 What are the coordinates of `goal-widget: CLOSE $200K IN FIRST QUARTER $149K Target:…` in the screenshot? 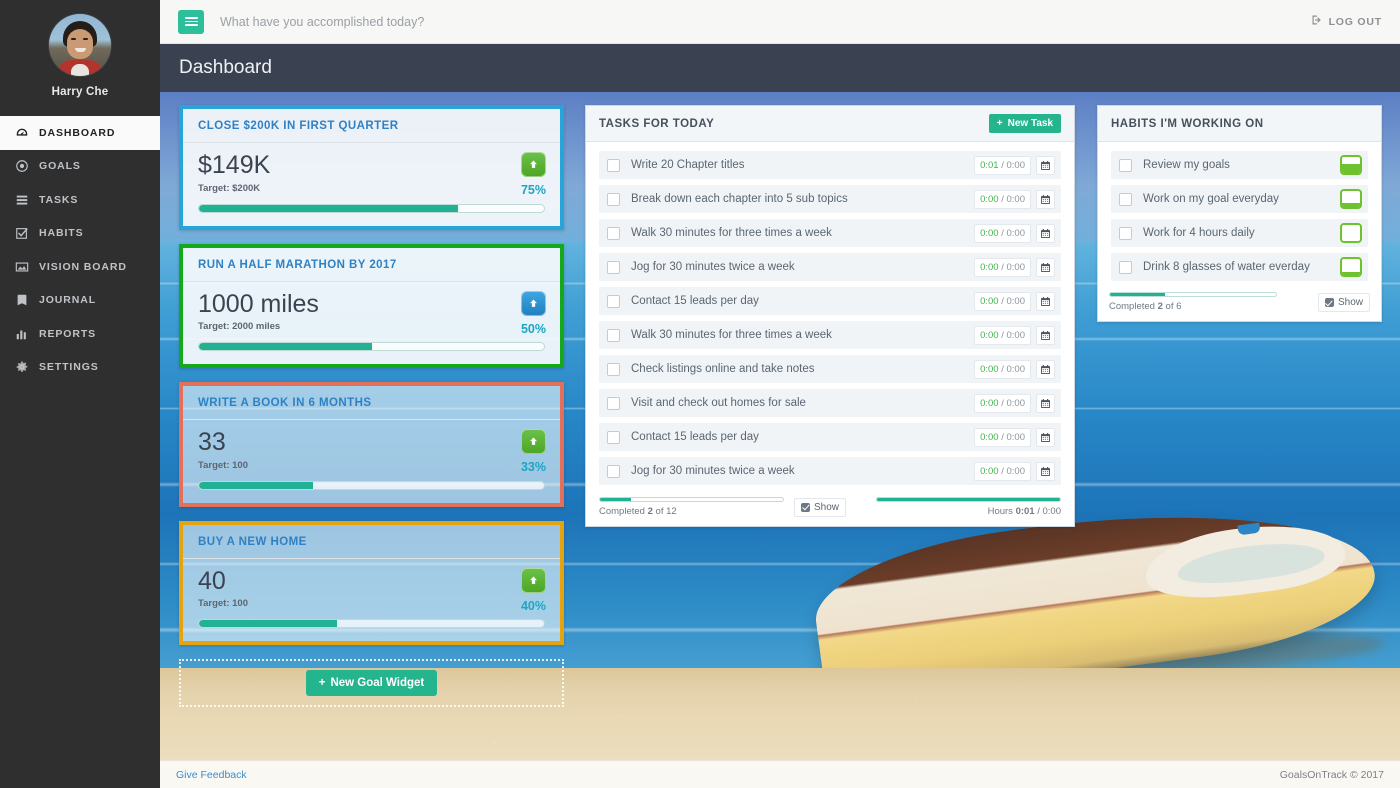 It's located at (371, 167).